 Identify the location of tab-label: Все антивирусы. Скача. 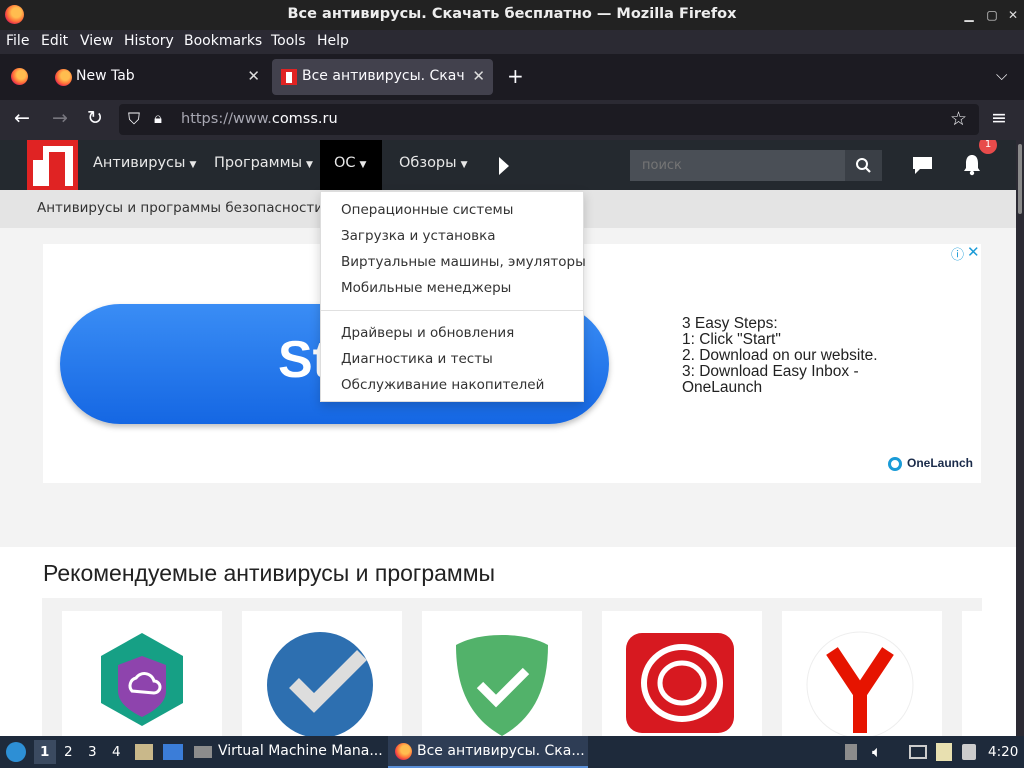
(383, 76).